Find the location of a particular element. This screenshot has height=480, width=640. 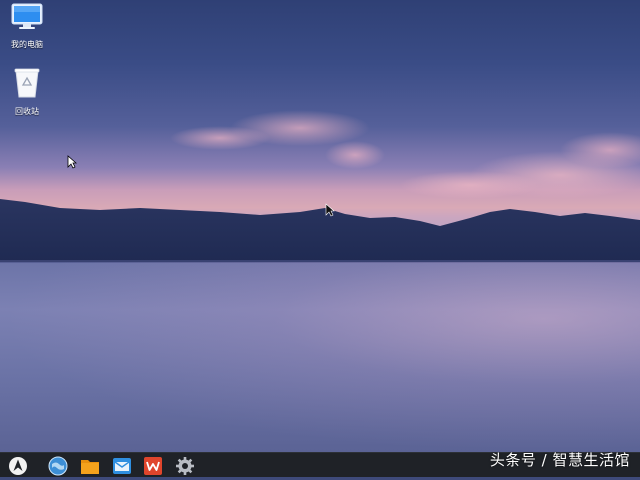

recycle-bin-label: 回收站 is located at coordinates (27, 111).